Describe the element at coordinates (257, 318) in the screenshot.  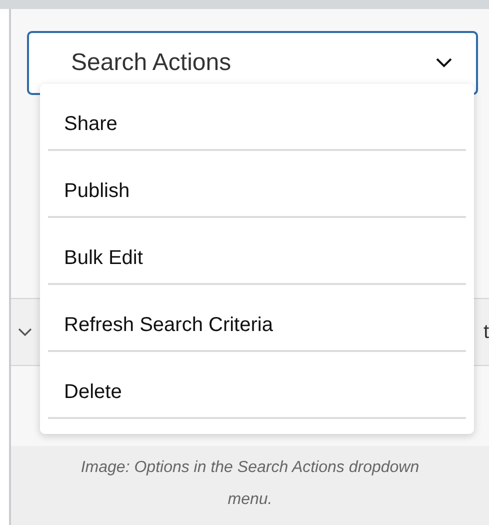
I see `menu-item: Refresh Search Criteria` at that location.